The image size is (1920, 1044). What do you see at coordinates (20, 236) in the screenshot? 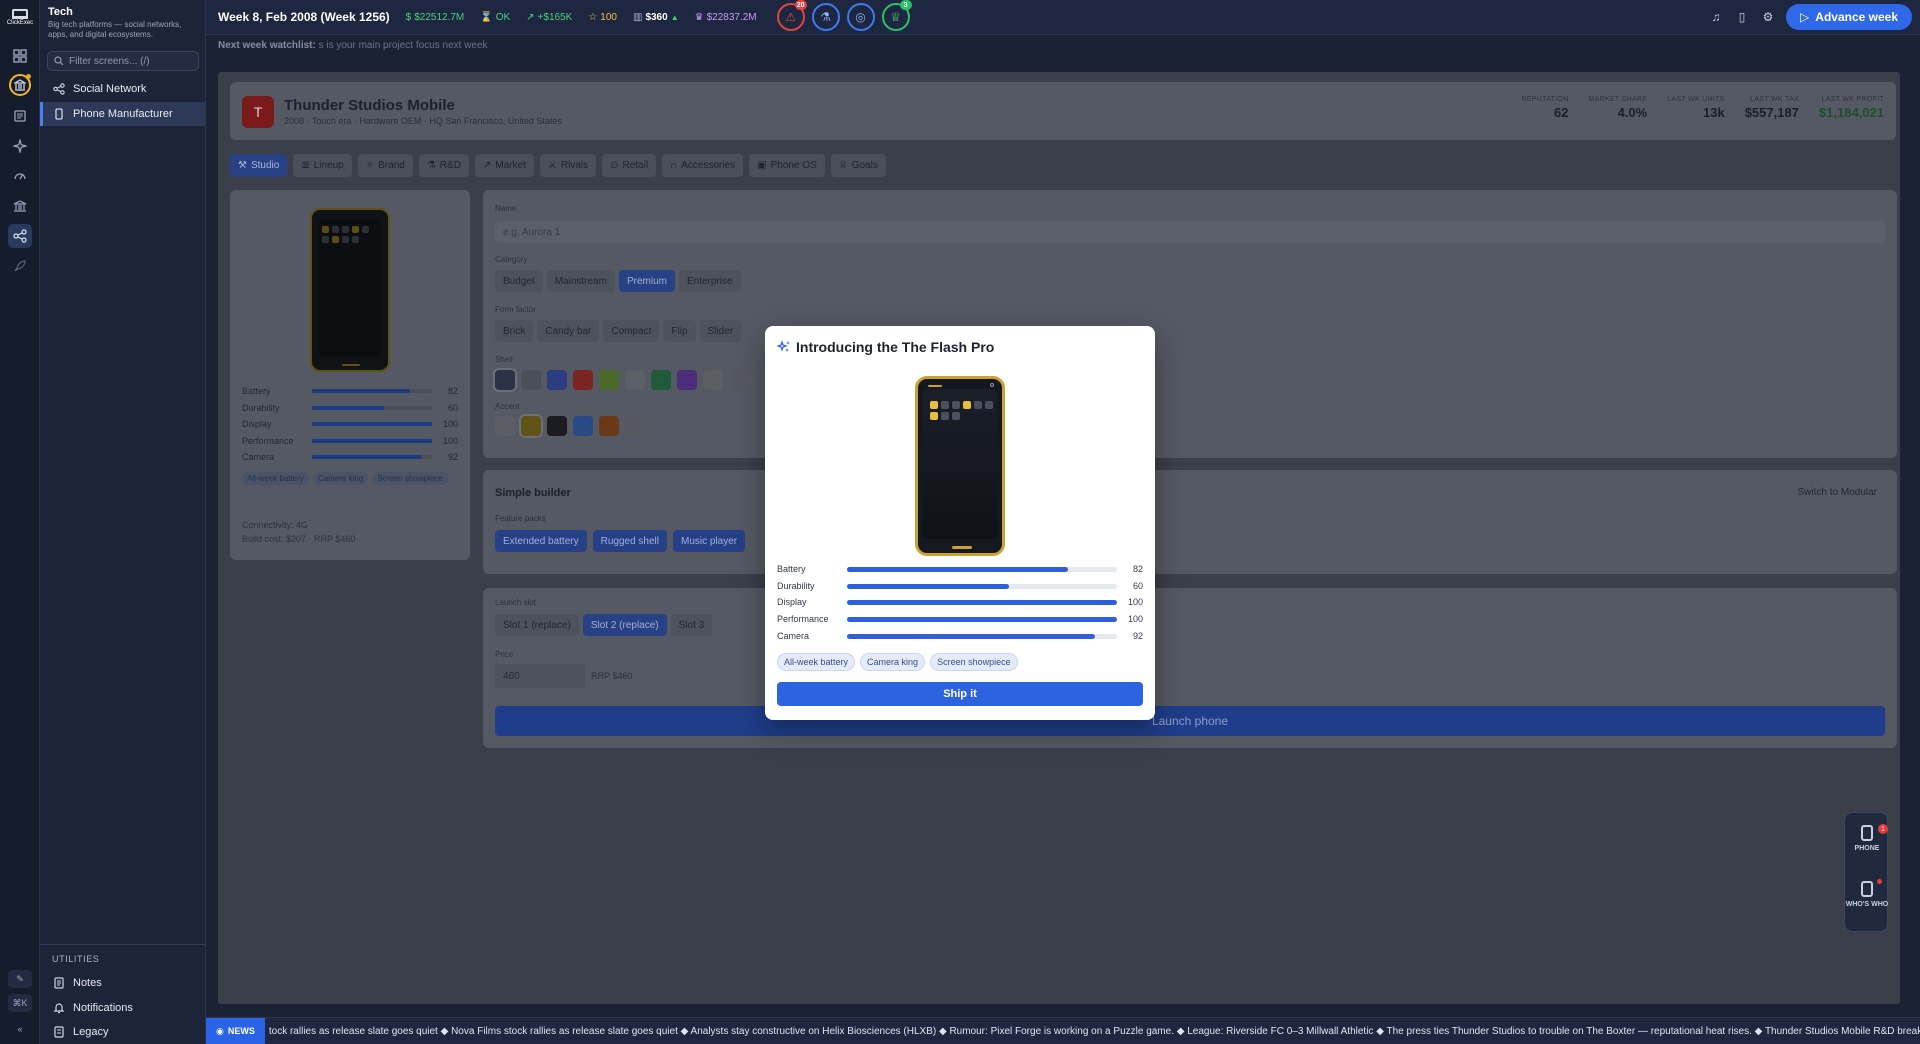
I see `share-network-icon` at bounding box center [20, 236].